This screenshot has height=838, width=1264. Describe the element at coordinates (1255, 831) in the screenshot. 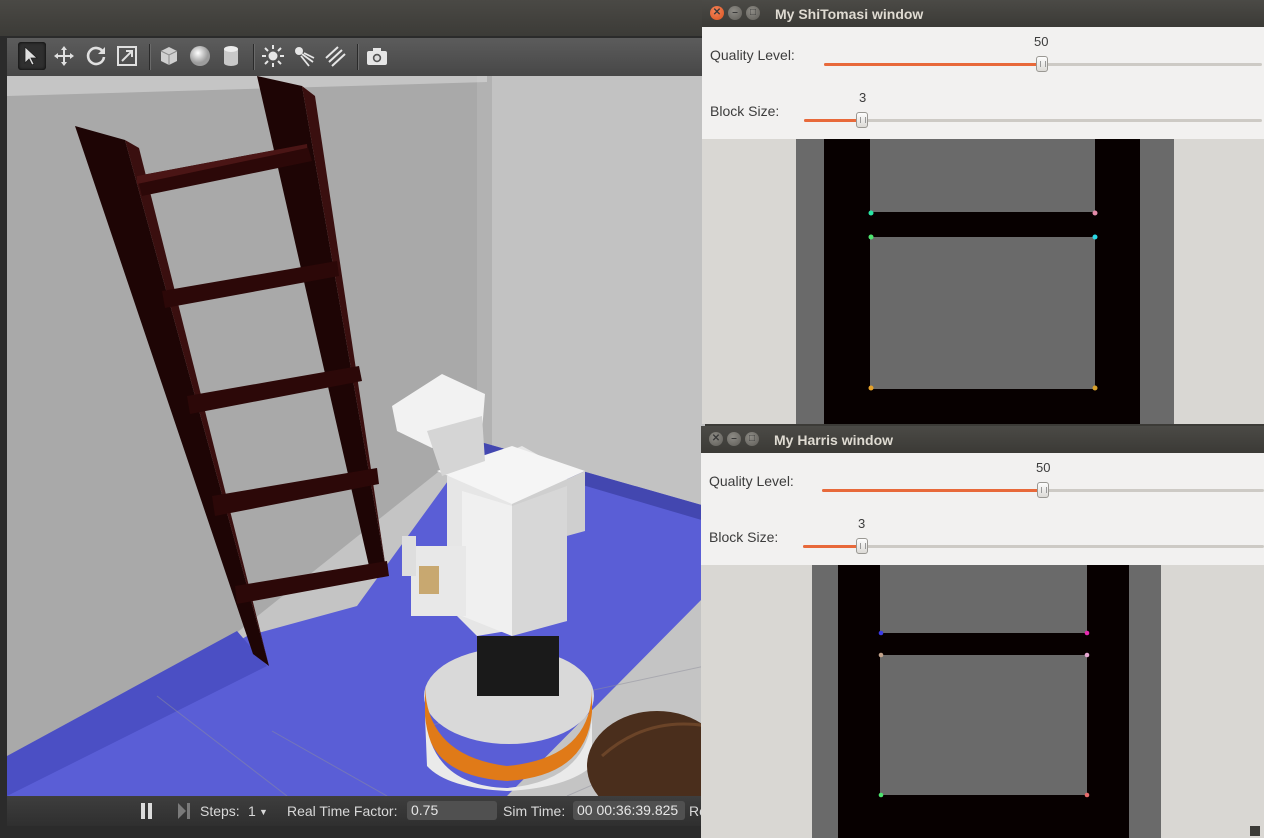

I see `resize-grip` at that location.